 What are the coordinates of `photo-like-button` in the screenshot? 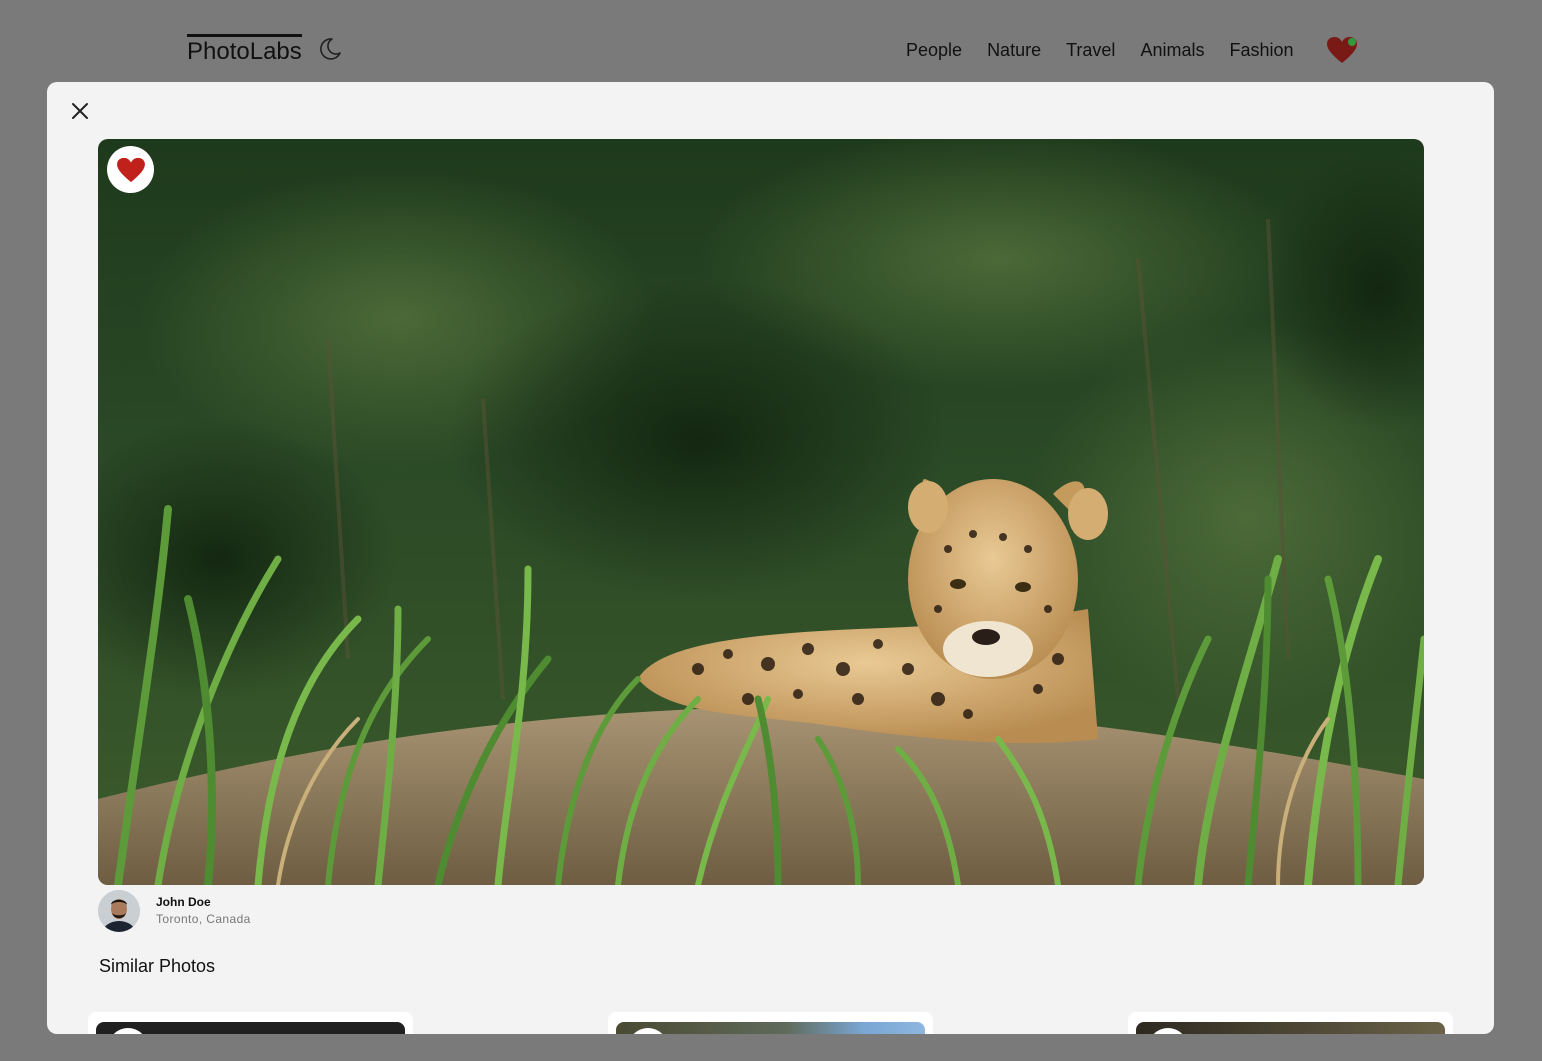 It's located at (130, 169).